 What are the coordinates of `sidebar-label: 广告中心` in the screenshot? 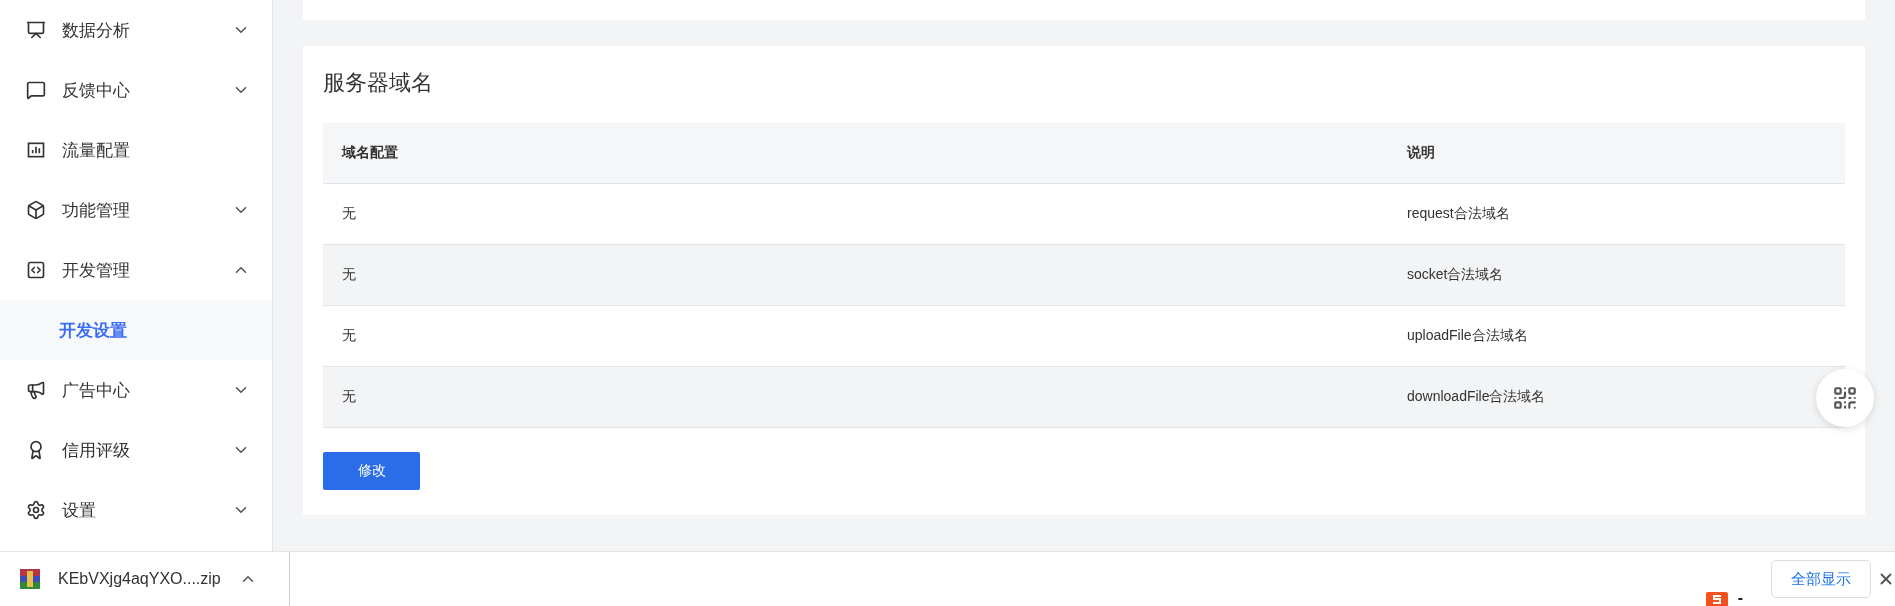 It's located at (96, 390).